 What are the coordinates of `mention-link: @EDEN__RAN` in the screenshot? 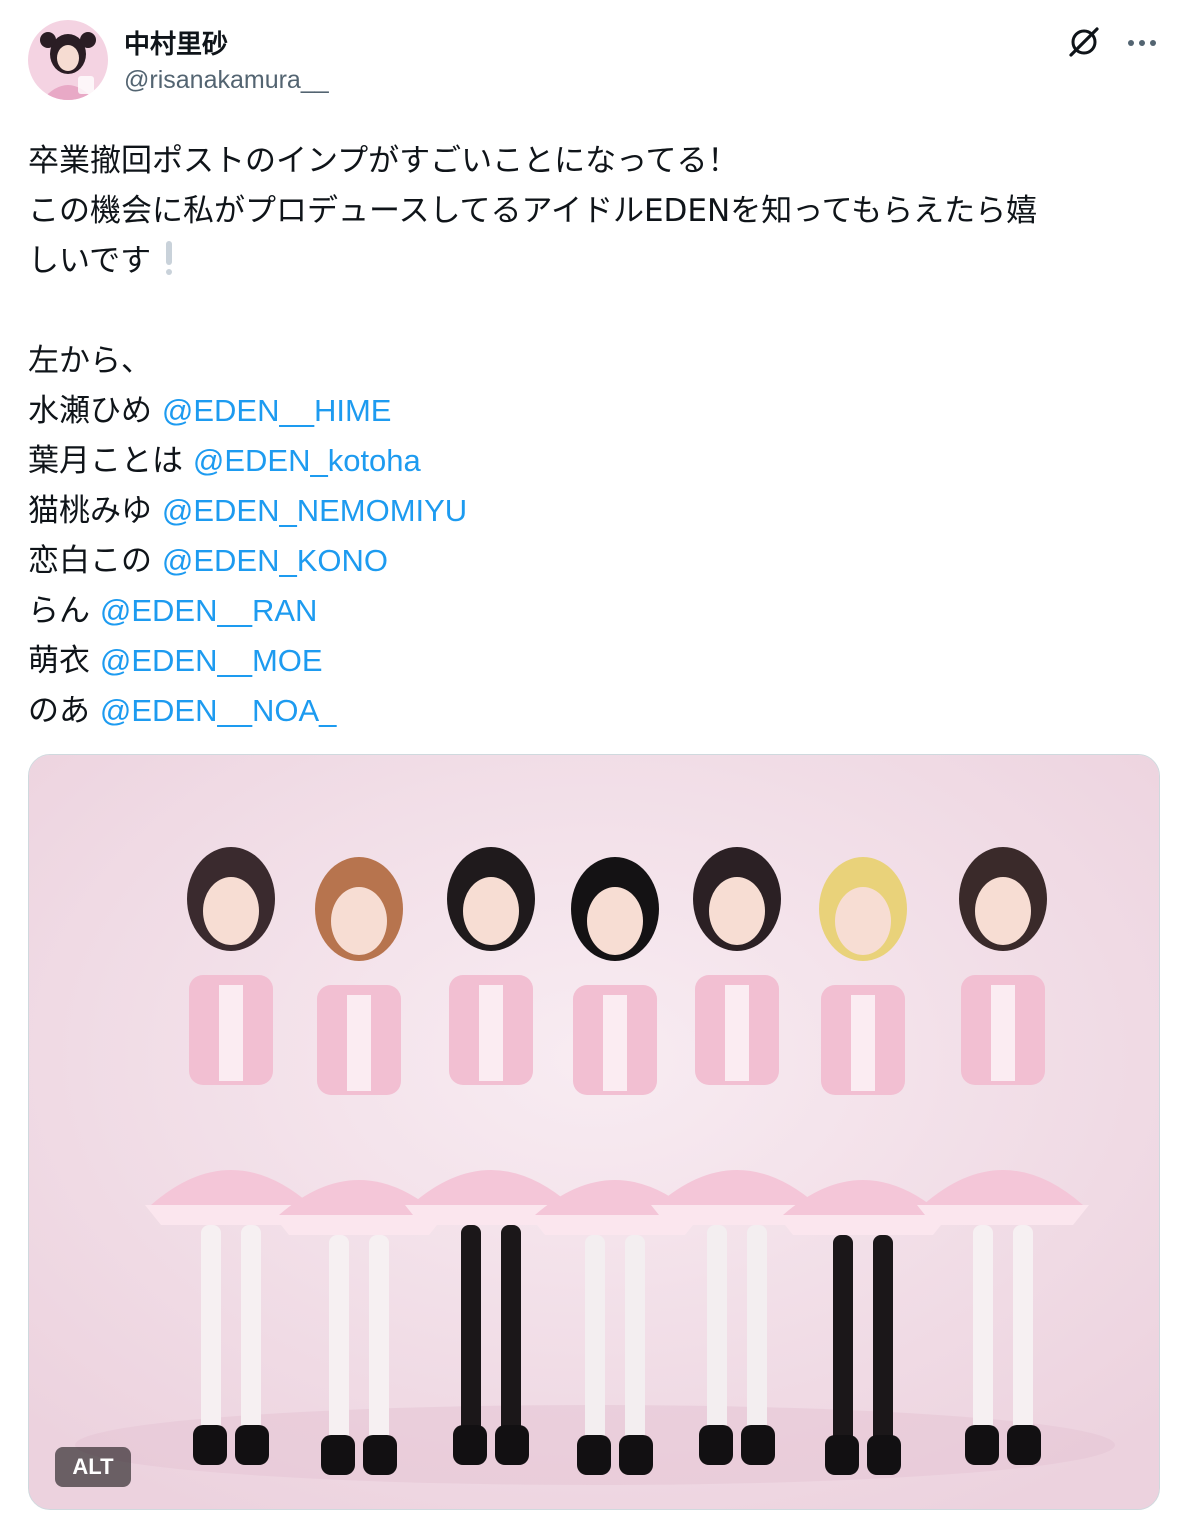 It's located at (209, 610).